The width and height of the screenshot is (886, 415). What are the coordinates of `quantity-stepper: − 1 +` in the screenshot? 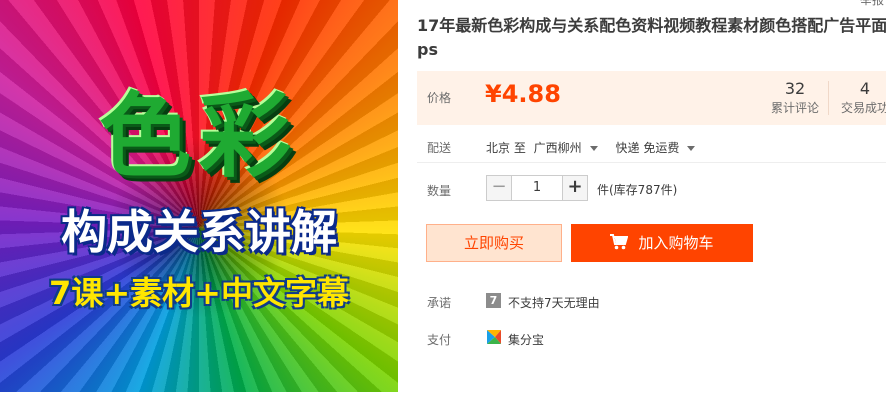 It's located at (537, 188).